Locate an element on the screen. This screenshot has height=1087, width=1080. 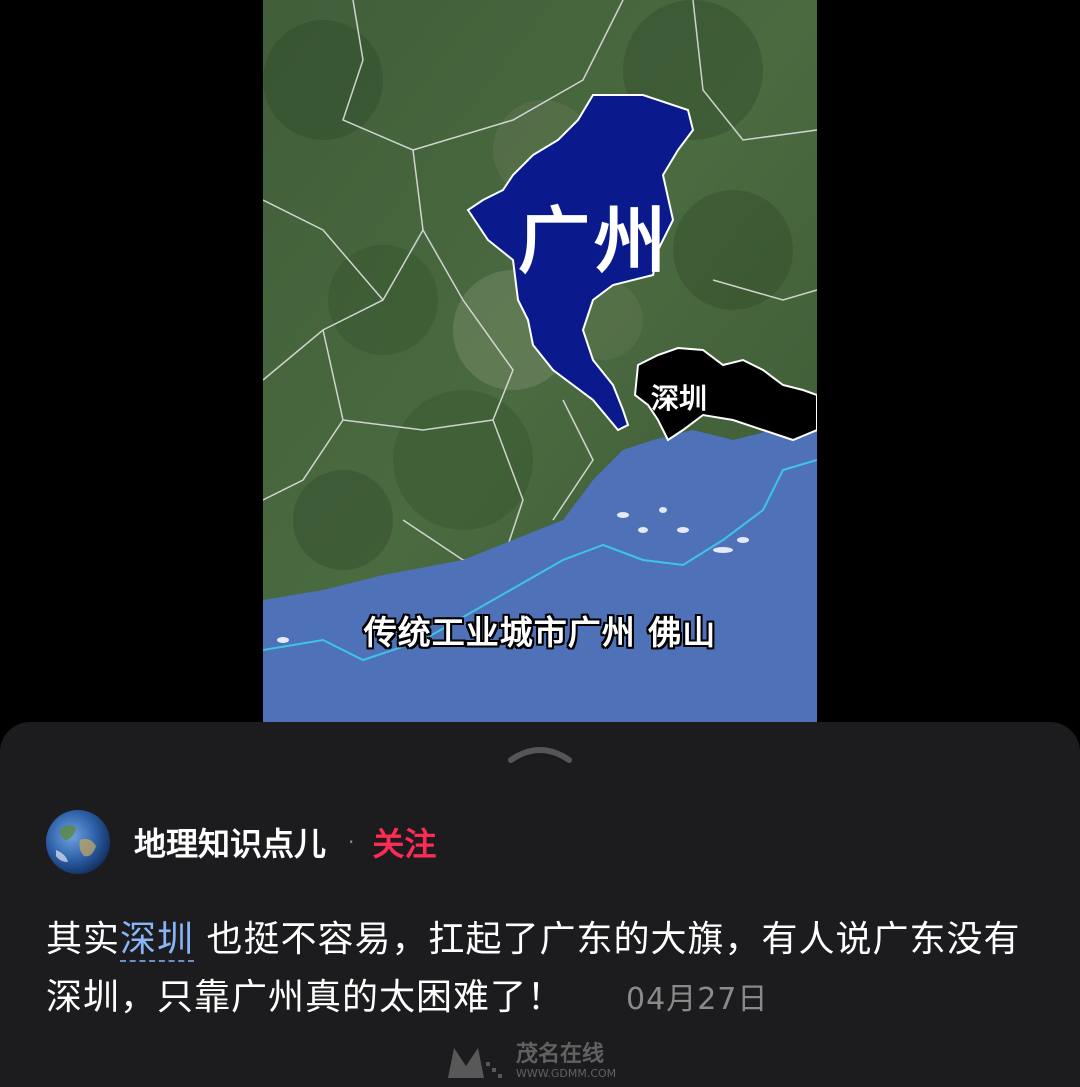
avatar is located at coordinates (78, 842).